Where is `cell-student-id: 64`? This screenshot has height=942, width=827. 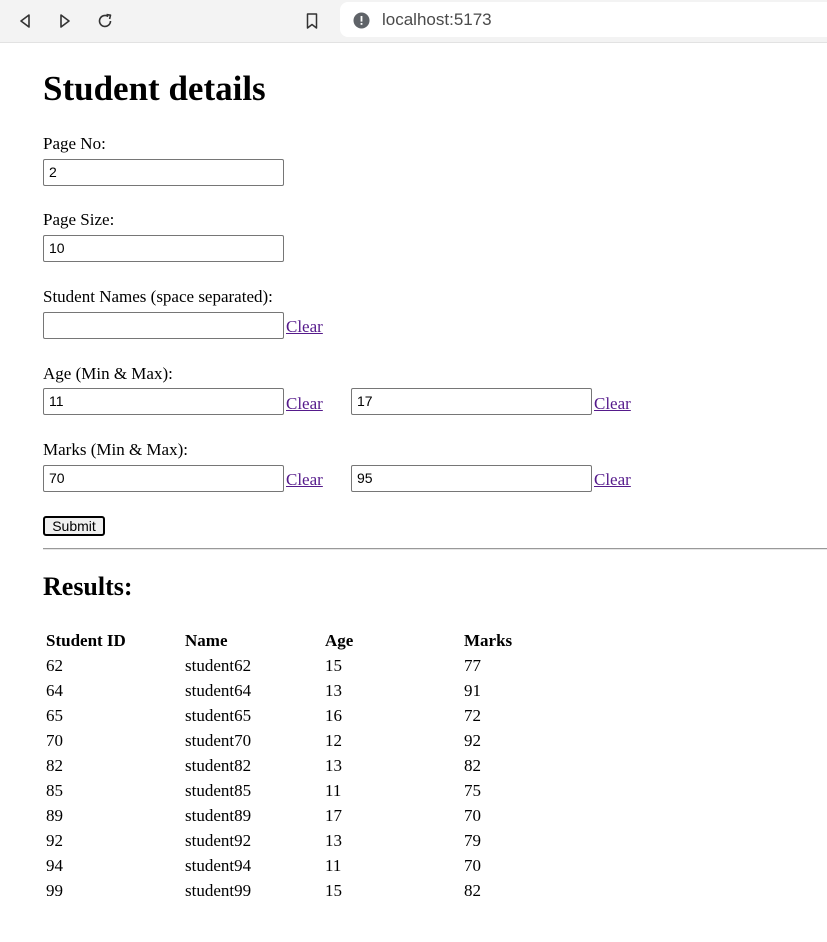 cell-student-id: 64 is located at coordinates (54, 690).